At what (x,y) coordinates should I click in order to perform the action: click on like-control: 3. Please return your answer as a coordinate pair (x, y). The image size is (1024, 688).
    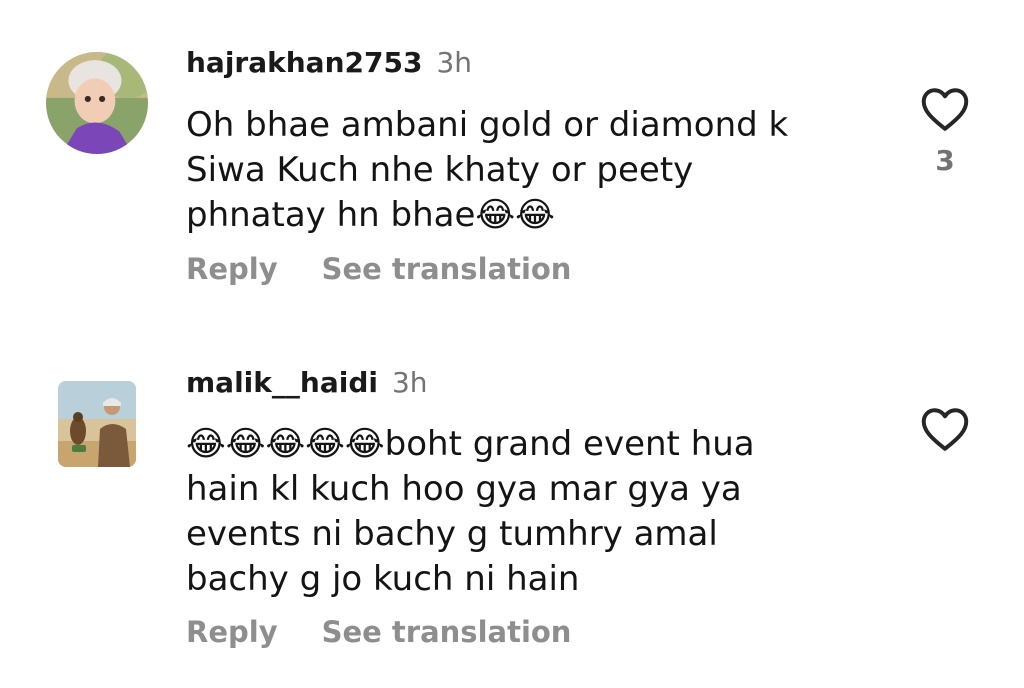
    Looking at the image, I should click on (945, 131).